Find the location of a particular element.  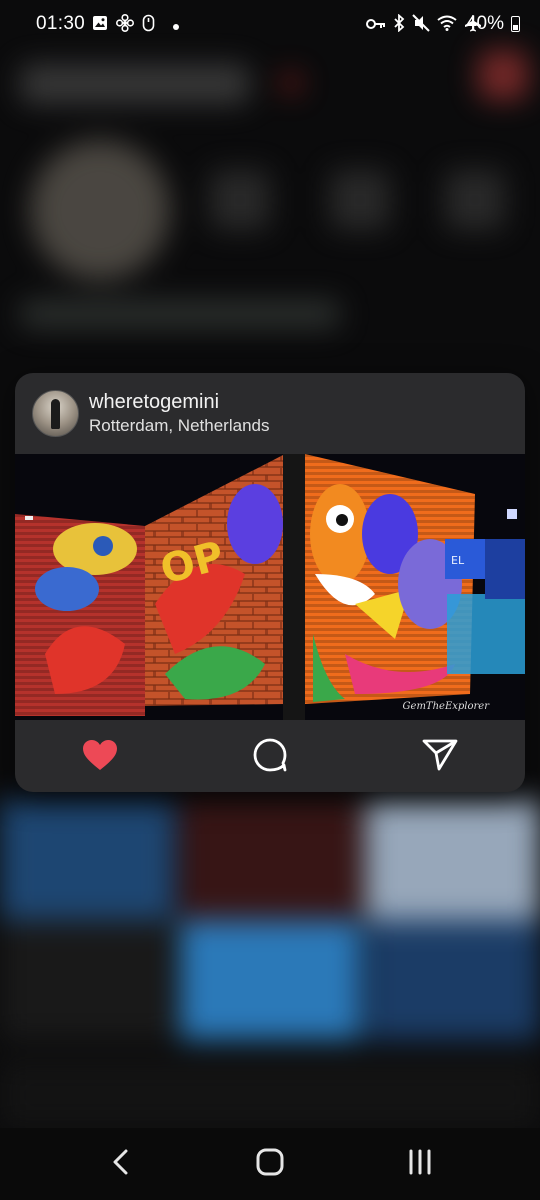

status-left-icons is located at coordinates (135, 25).